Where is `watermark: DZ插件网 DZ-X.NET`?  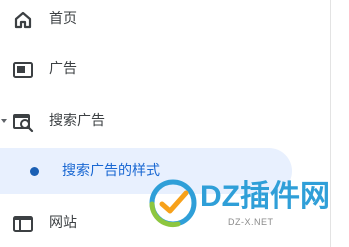
watermark: DZ插件网 DZ-X.NET is located at coordinates (246, 206).